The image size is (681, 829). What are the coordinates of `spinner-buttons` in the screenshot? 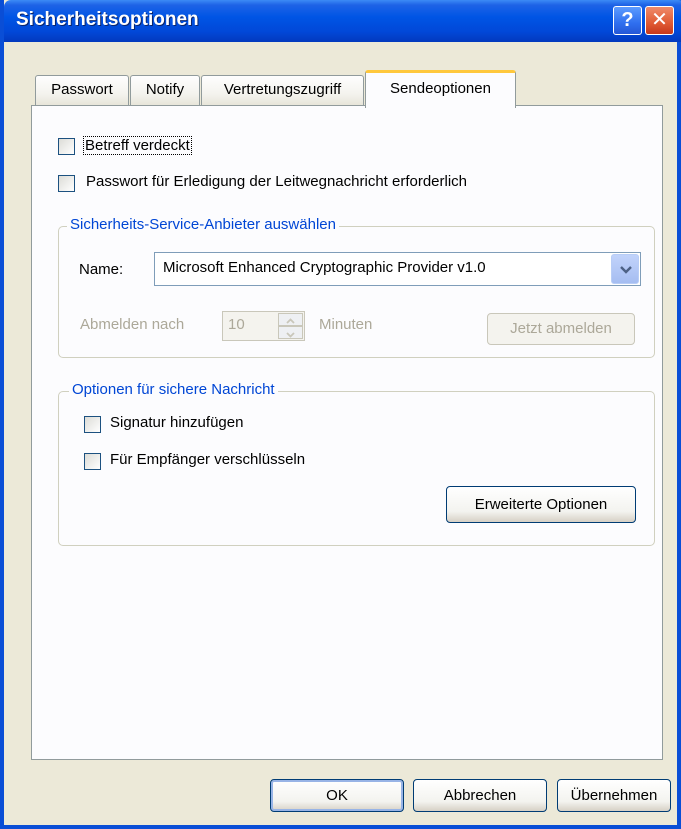 It's located at (290, 326).